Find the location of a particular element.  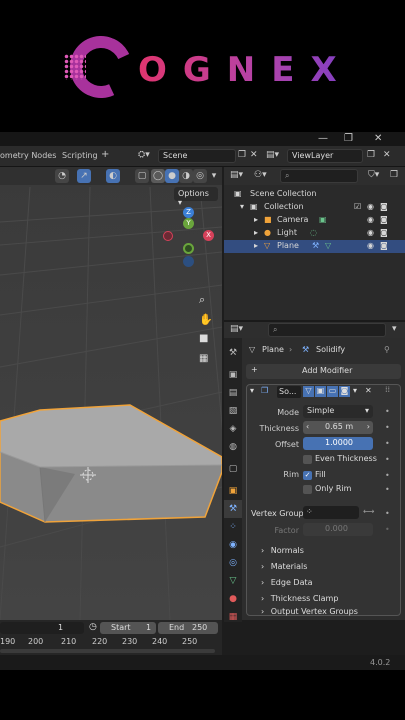

increment-arrow-icon: › is located at coordinates (368, 426).